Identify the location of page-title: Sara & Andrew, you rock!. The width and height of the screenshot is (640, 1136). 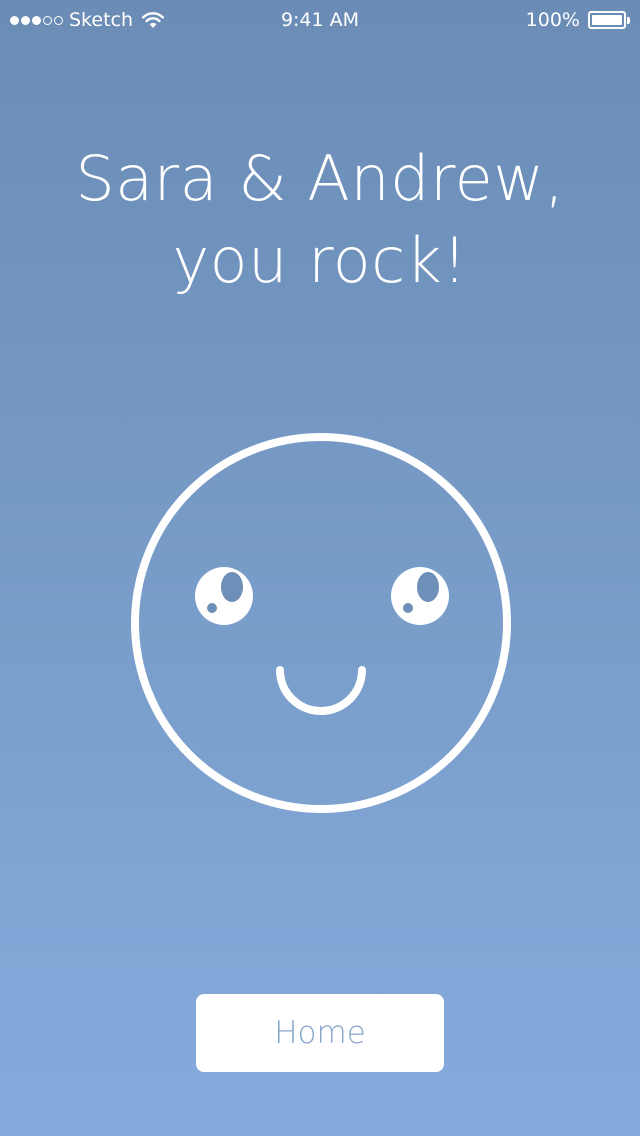
(320, 220).